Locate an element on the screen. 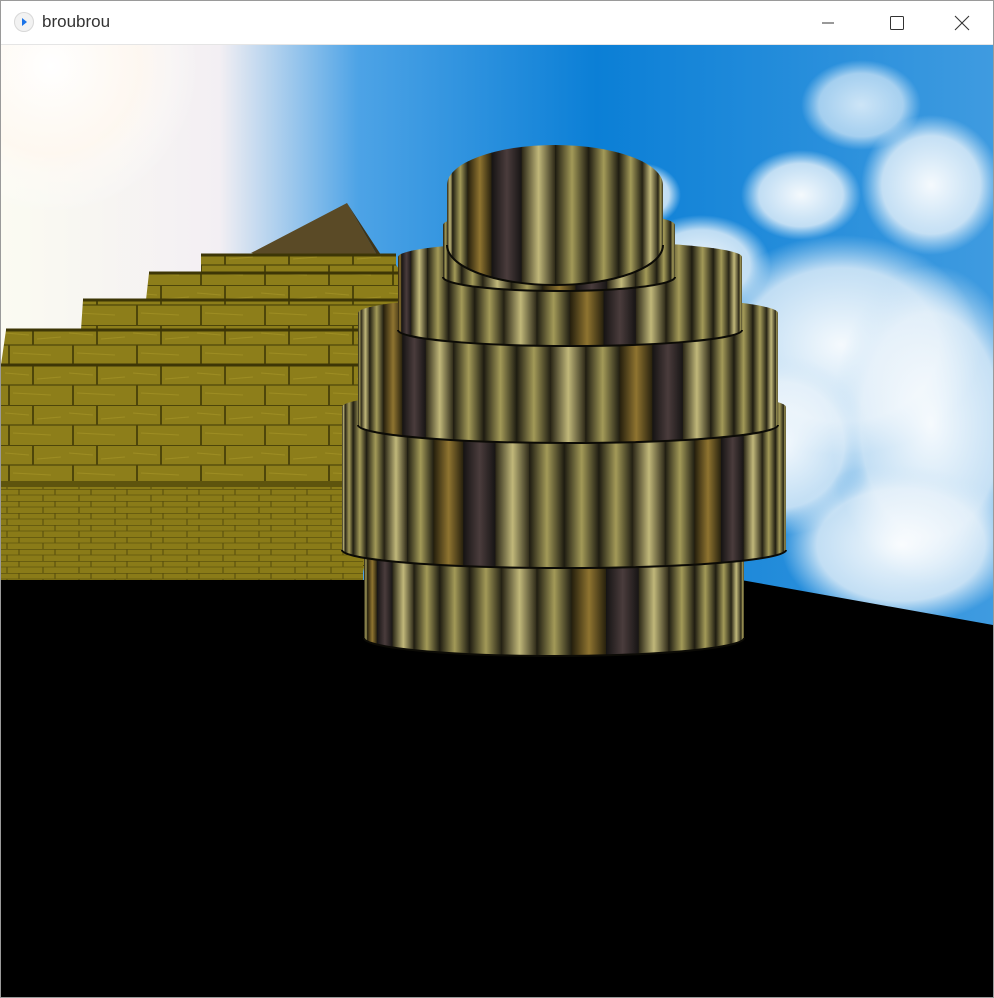 This screenshot has height=998, width=994. play-app-icon is located at coordinates (24, 22).